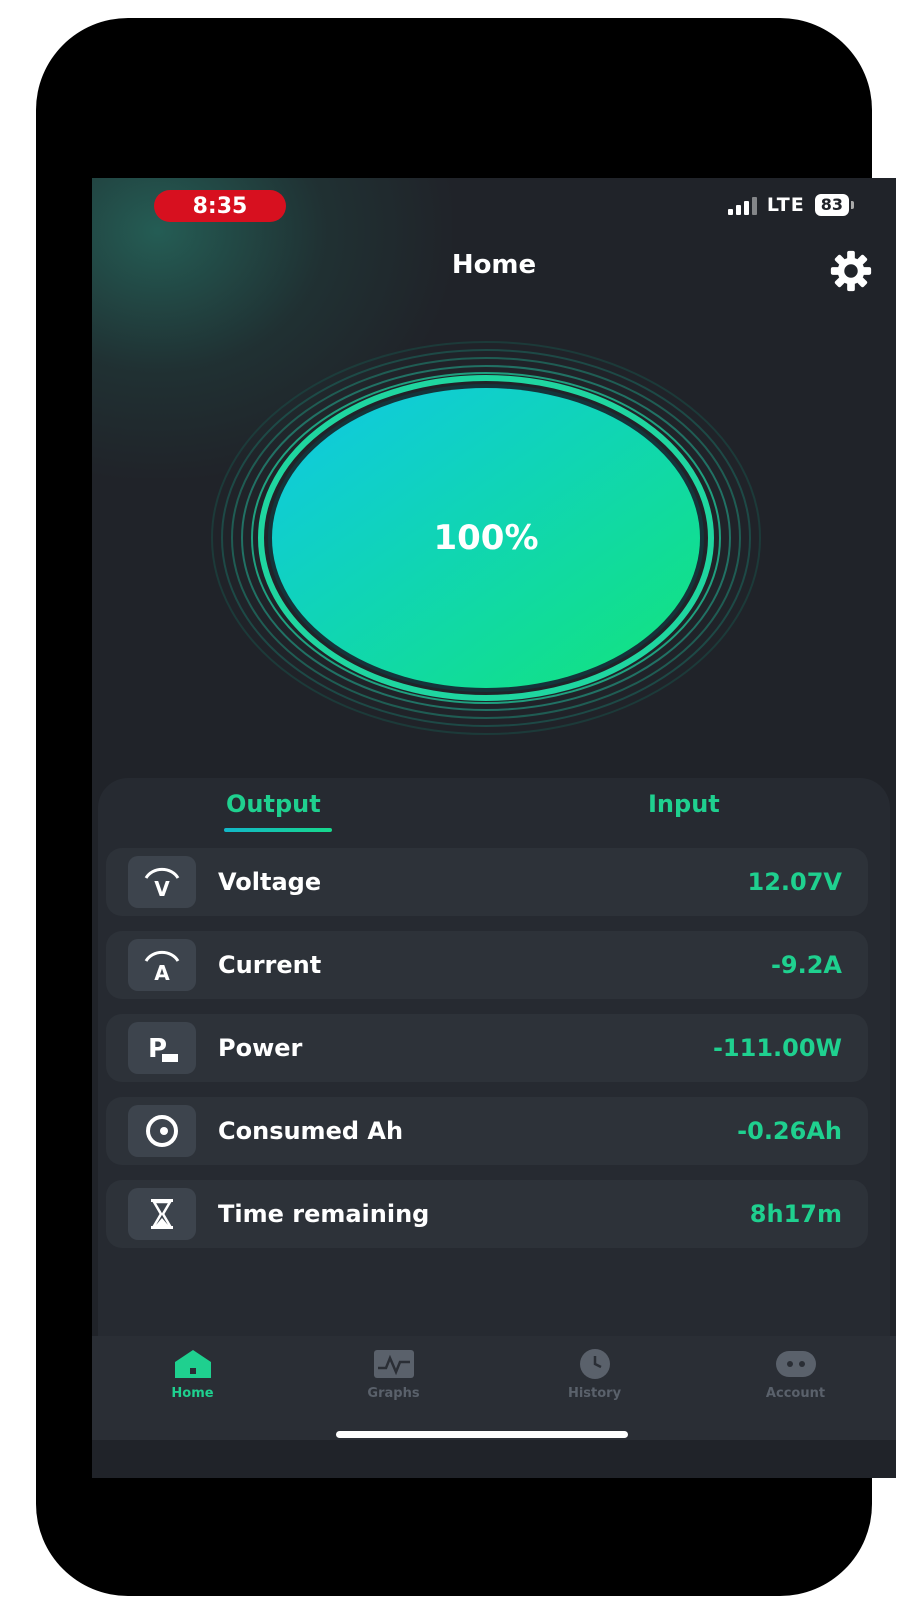  What do you see at coordinates (324, 1214) in the screenshot?
I see `metric-label: Time remaining` at bounding box center [324, 1214].